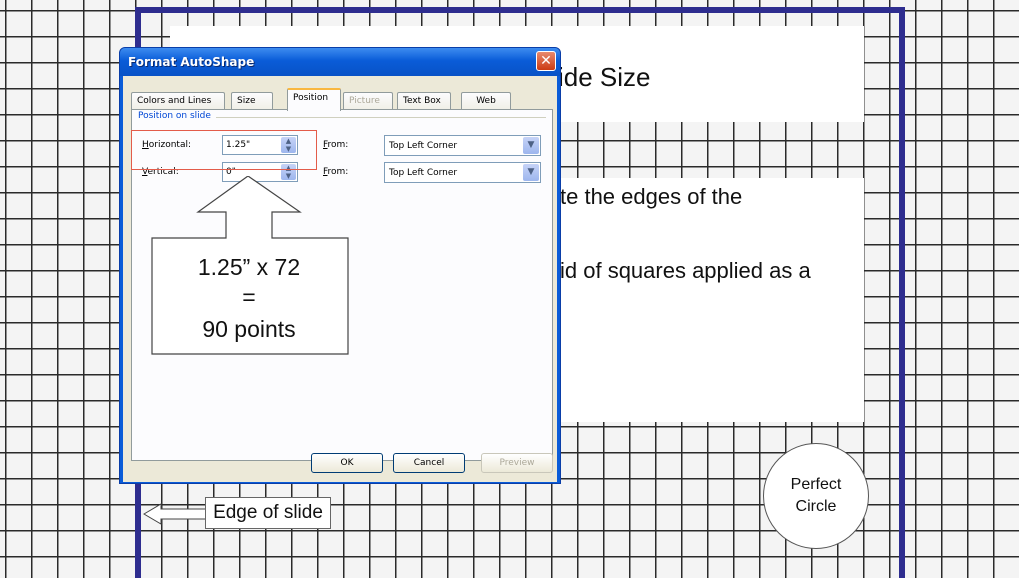 This screenshot has height=578, width=1019. What do you see at coordinates (429, 463) in the screenshot?
I see `cancel-button: Cancel` at bounding box center [429, 463].